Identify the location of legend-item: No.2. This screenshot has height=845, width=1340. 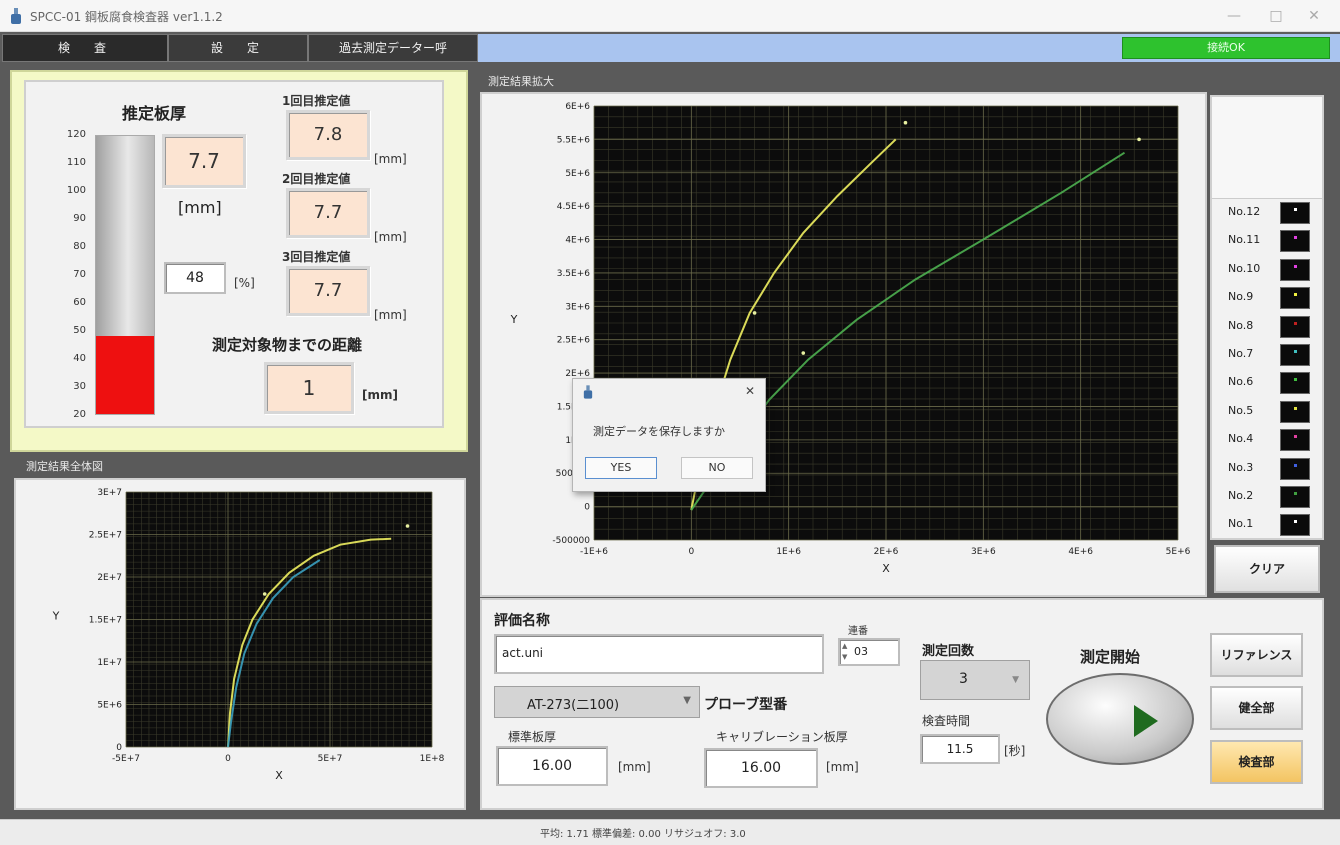
(1269, 497).